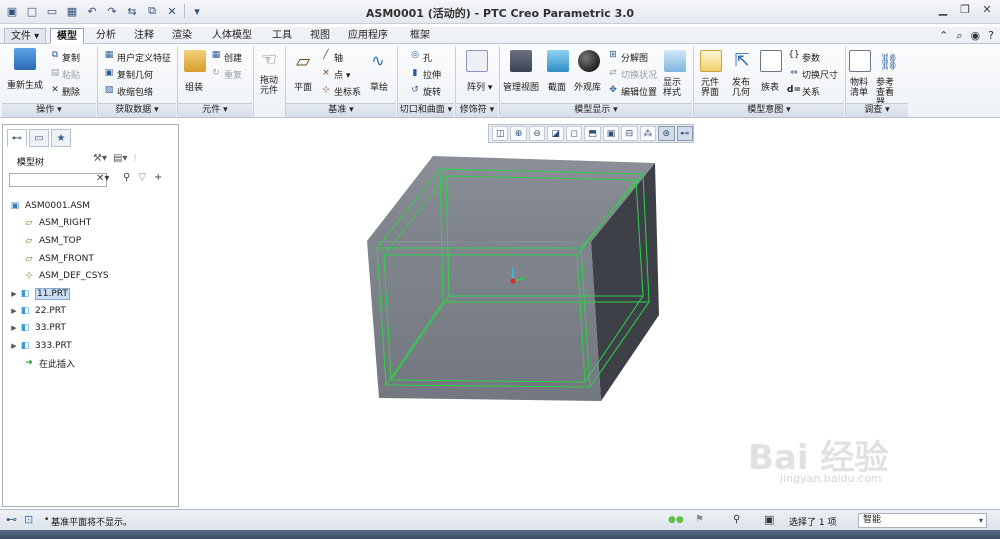  Describe the element at coordinates (303, 86) in the screenshot. I see `plane-button: 平面` at that location.